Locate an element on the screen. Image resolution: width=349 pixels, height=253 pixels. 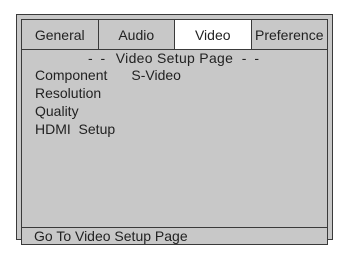
menu-item-hdmi-setup: HDMI Setup is located at coordinates (108, 129).